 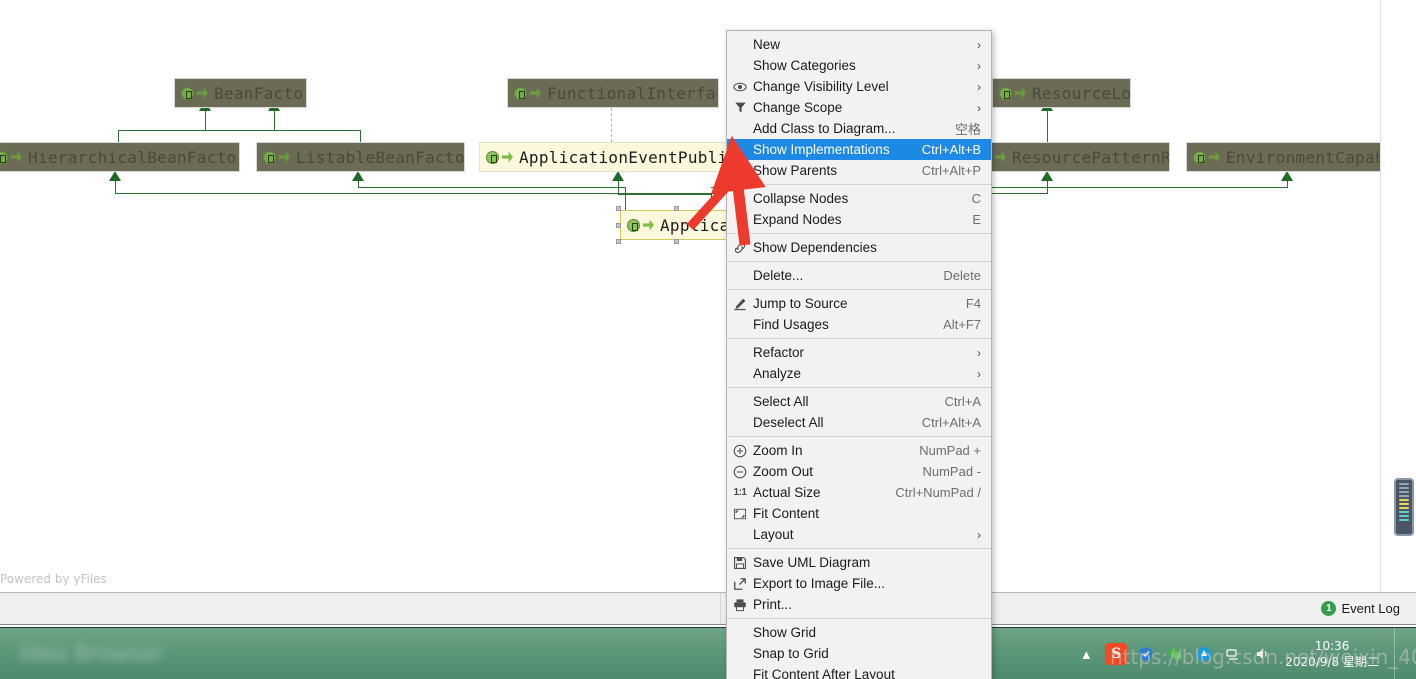 What do you see at coordinates (1360, 608) in the screenshot?
I see `event-log-button: 1 Event Log` at bounding box center [1360, 608].